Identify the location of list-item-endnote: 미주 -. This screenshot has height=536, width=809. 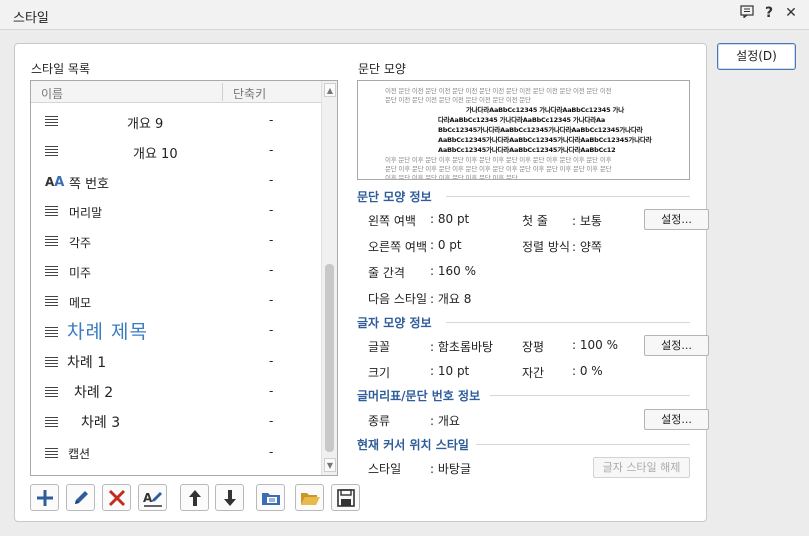
(176, 272).